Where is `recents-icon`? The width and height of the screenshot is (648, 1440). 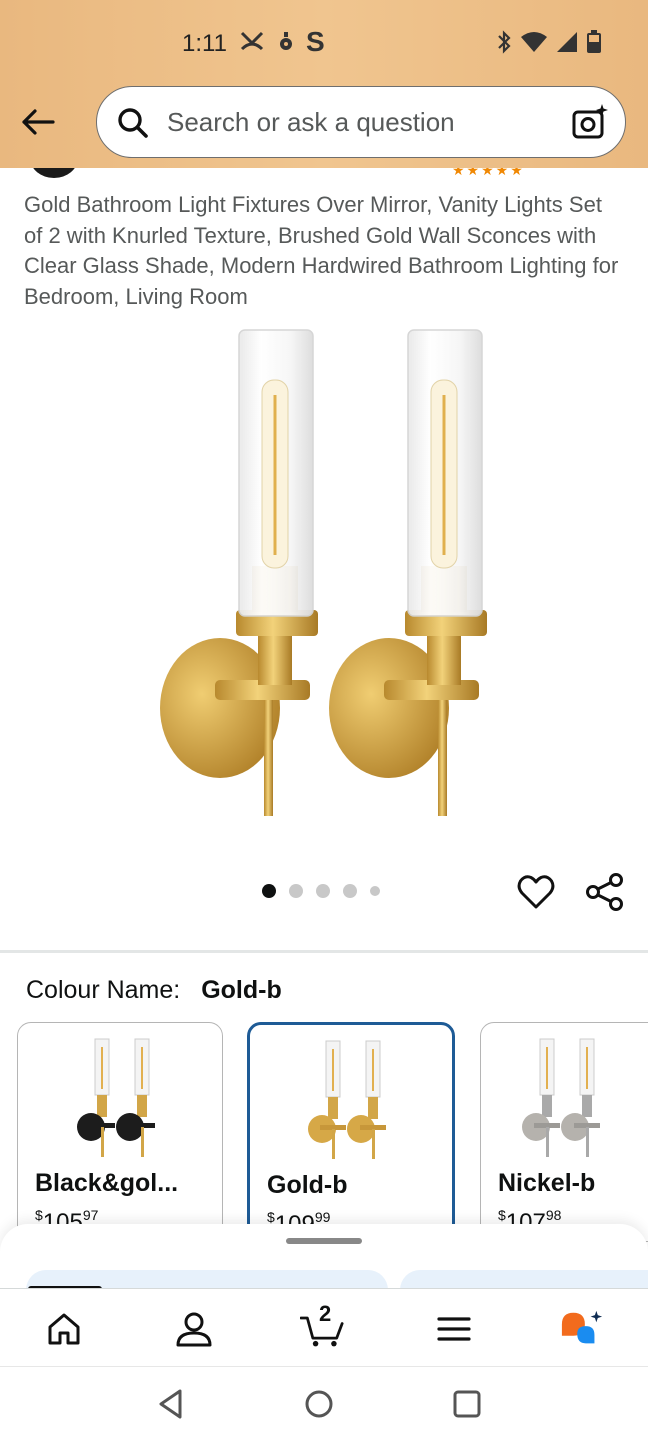 recents-icon is located at coordinates (467, 1404).